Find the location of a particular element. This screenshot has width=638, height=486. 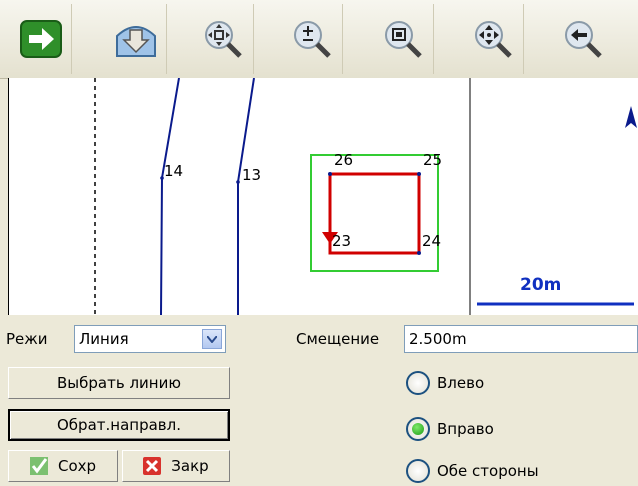

arrow-right-button is located at coordinates (41, 39).